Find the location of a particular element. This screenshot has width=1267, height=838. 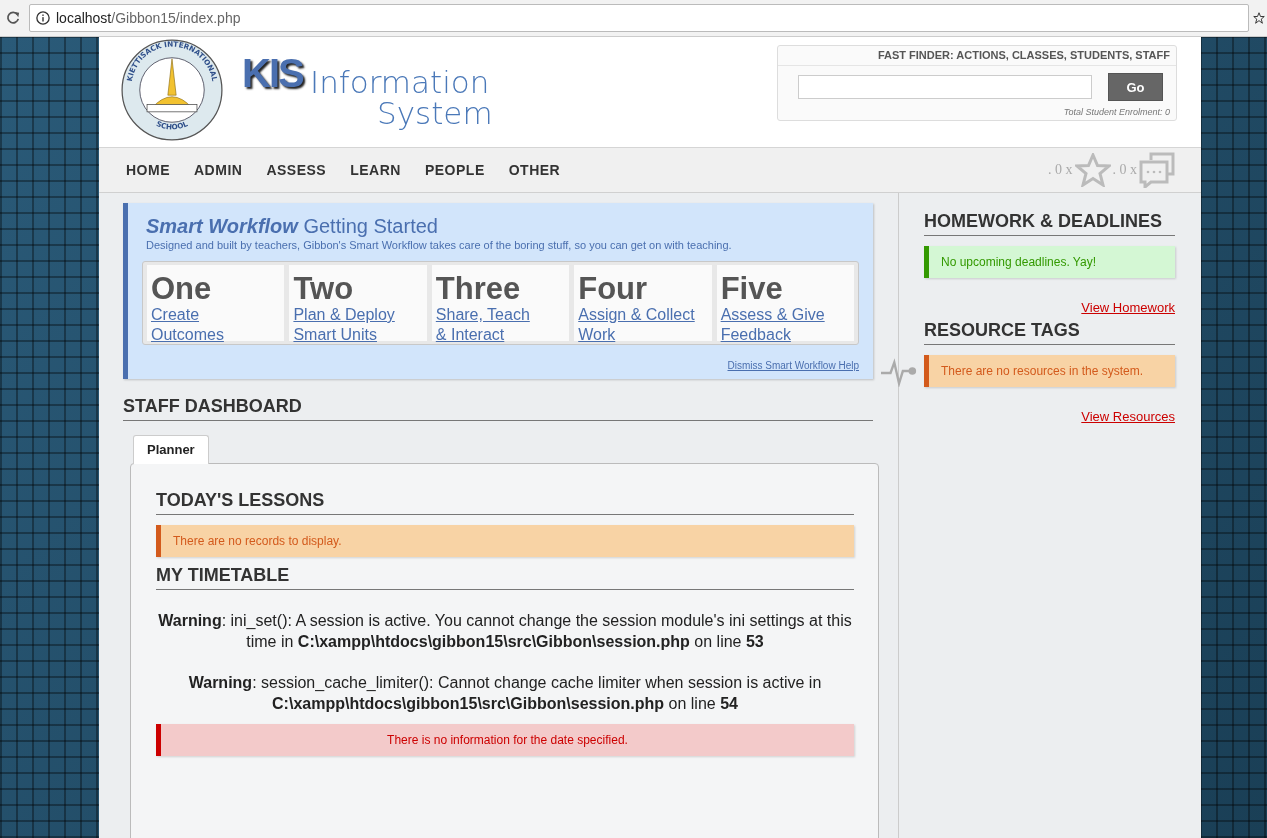

site-title-text: Information is located at coordinates (400, 82).